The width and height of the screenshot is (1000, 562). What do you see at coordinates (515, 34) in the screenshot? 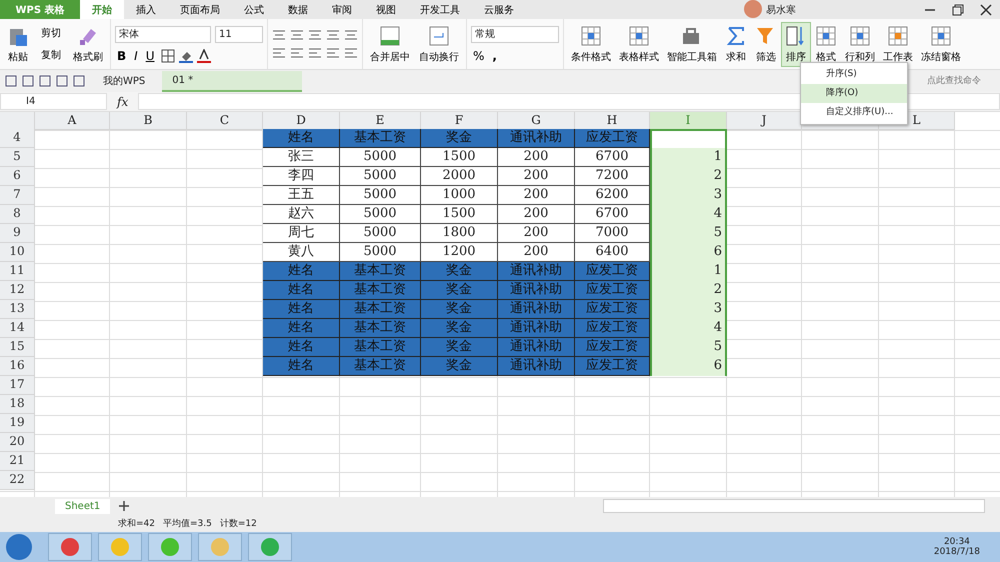
I see `number-format-select: 常规` at bounding box center [515, 34].